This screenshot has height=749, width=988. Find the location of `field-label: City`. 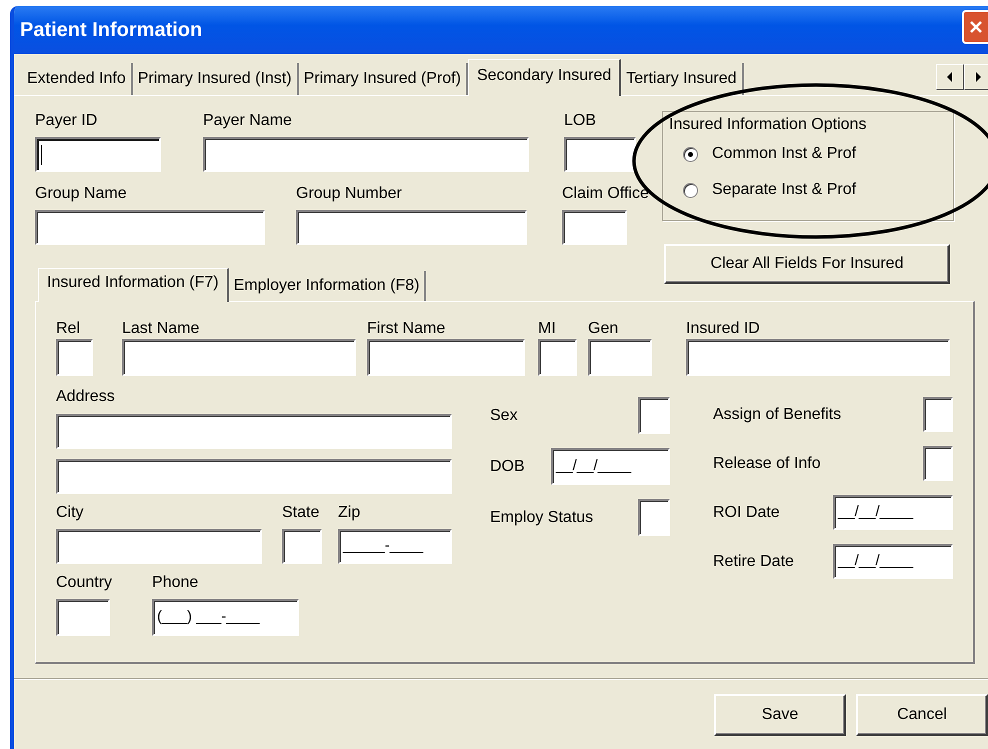

field-label: City is located at coordinates (70, 513).